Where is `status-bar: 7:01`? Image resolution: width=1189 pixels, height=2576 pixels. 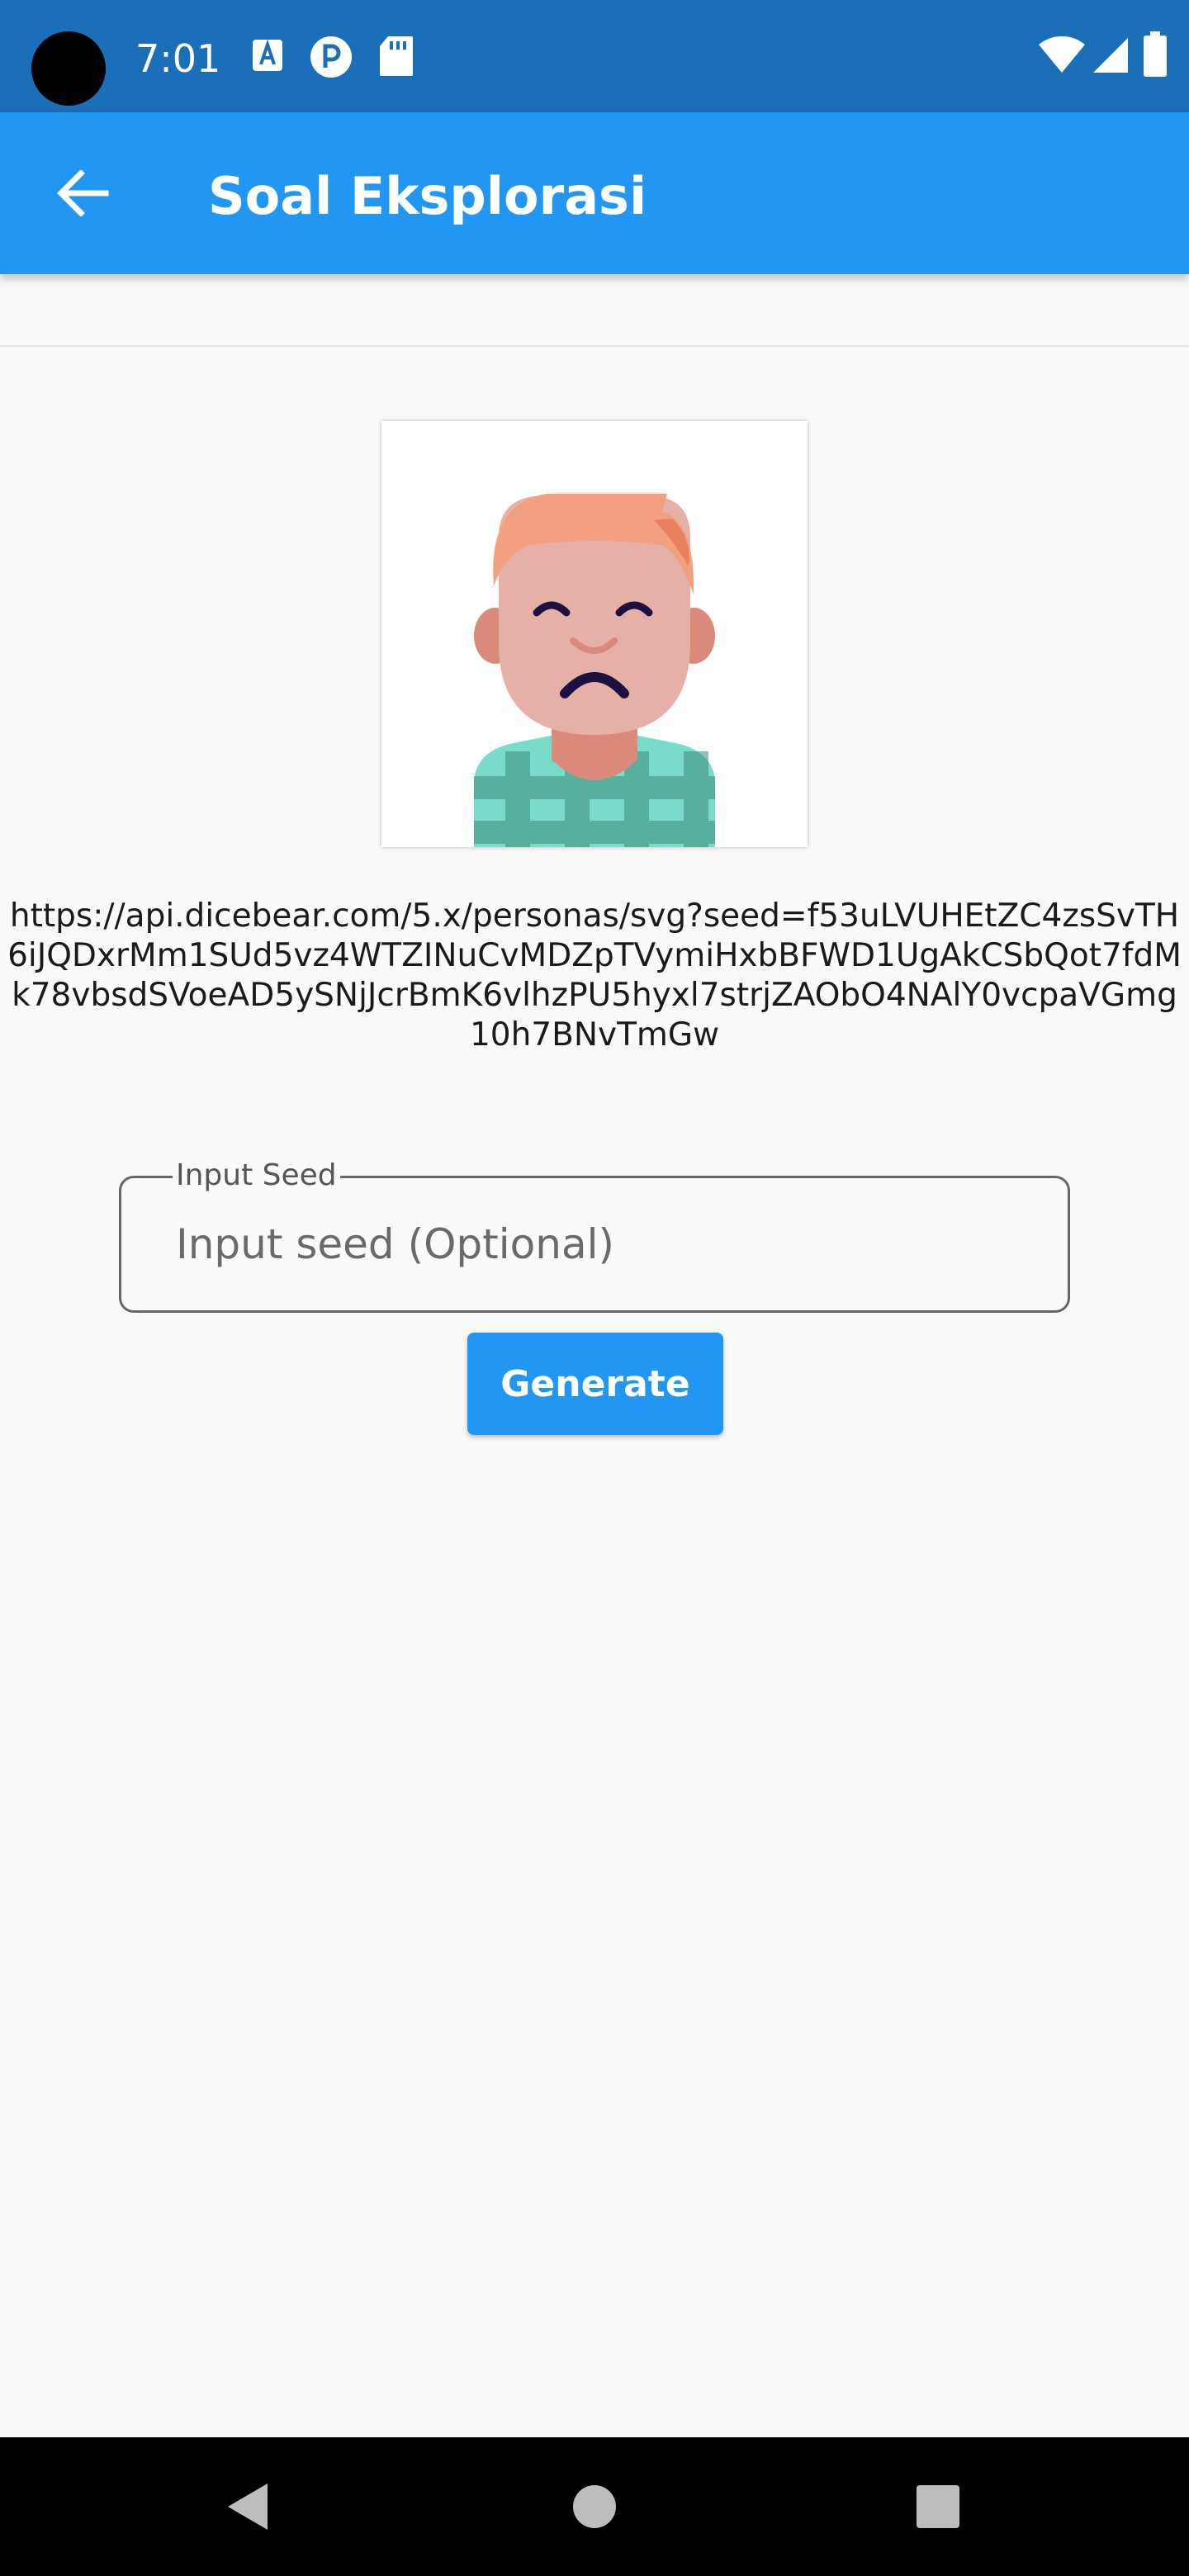
status-bar: 7:01 is located at coordinates (594, 56).